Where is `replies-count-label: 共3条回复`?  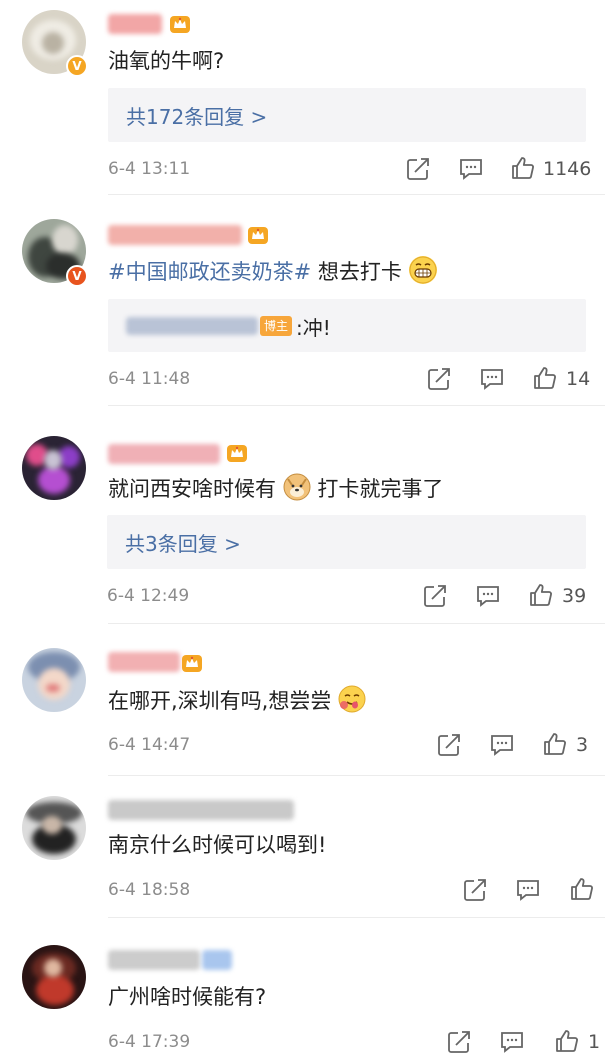 replies-count-label: 共3条回复 is located at coordinates (171, 544).